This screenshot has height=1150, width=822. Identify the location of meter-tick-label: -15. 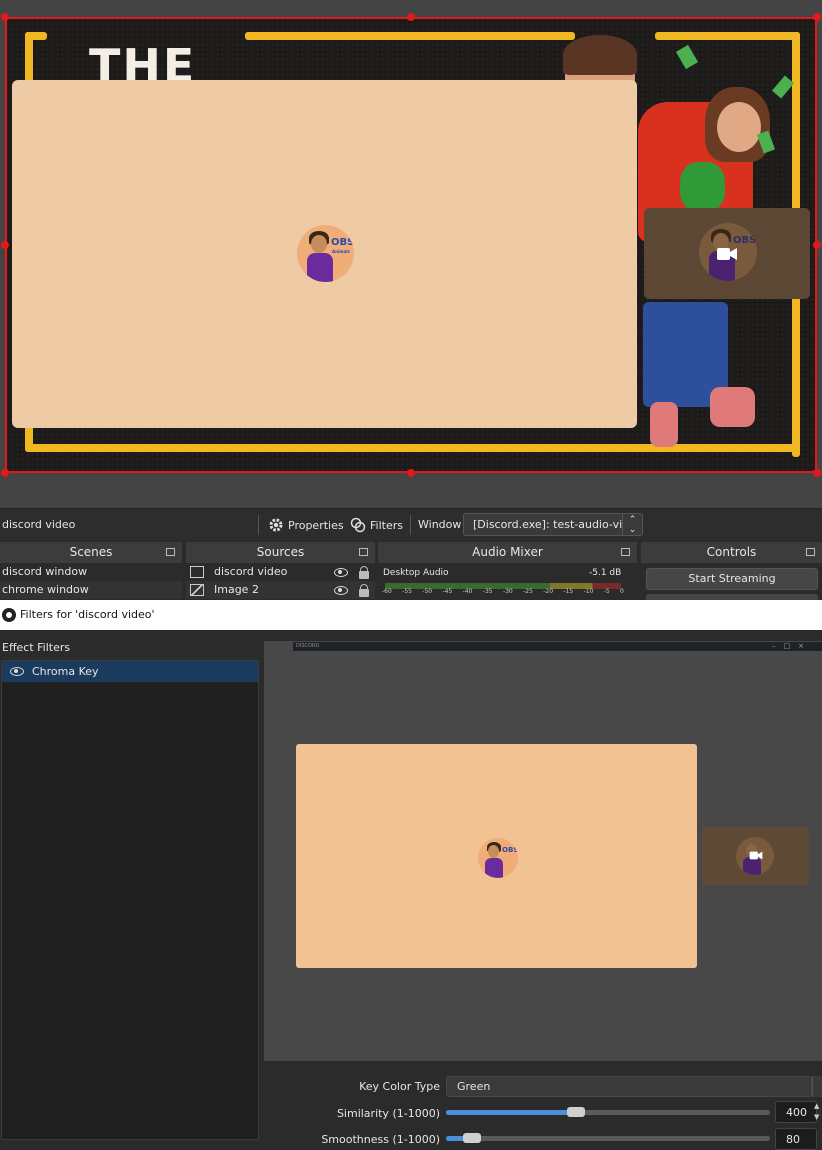
(568, 591).